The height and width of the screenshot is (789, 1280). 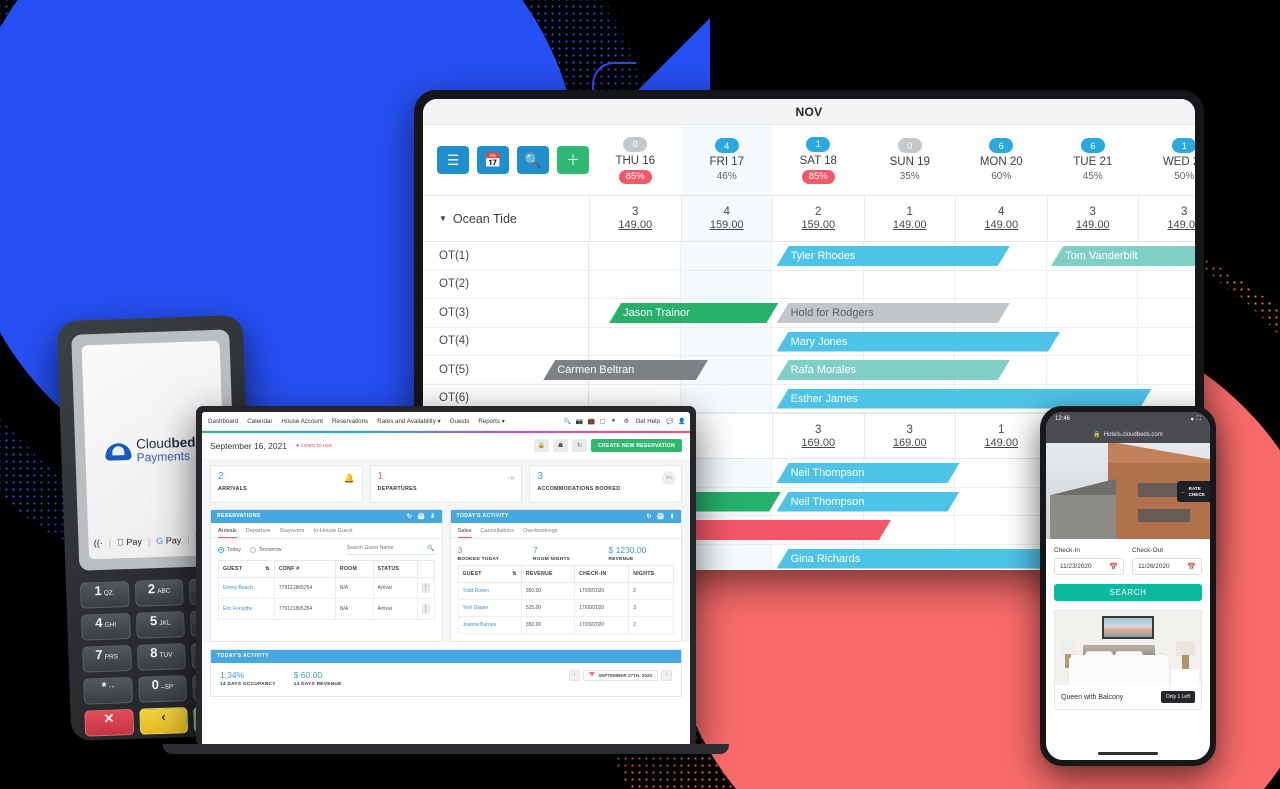 I want to click on backspace-key: ‹, so click(x=163, y=721).